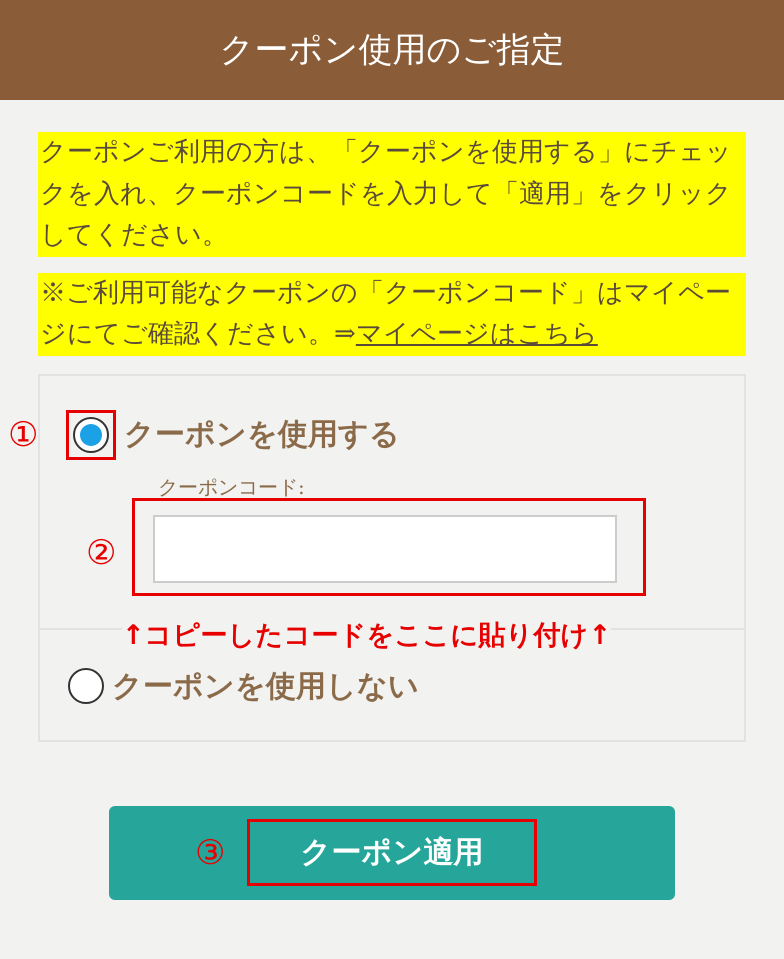 This screenshot has height=959, width=784. I want to click on option-label: クーポンを使用しない, so click(265, 687).